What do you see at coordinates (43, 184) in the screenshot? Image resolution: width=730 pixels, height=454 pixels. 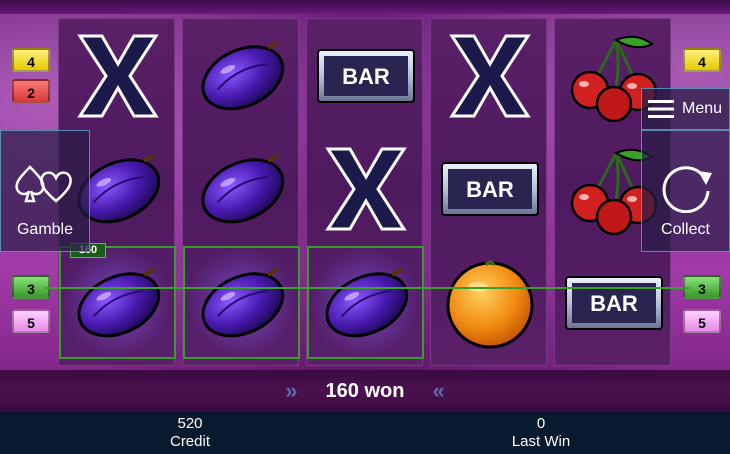 I see `spade-heart-icon` at bounding box center [43, 184].